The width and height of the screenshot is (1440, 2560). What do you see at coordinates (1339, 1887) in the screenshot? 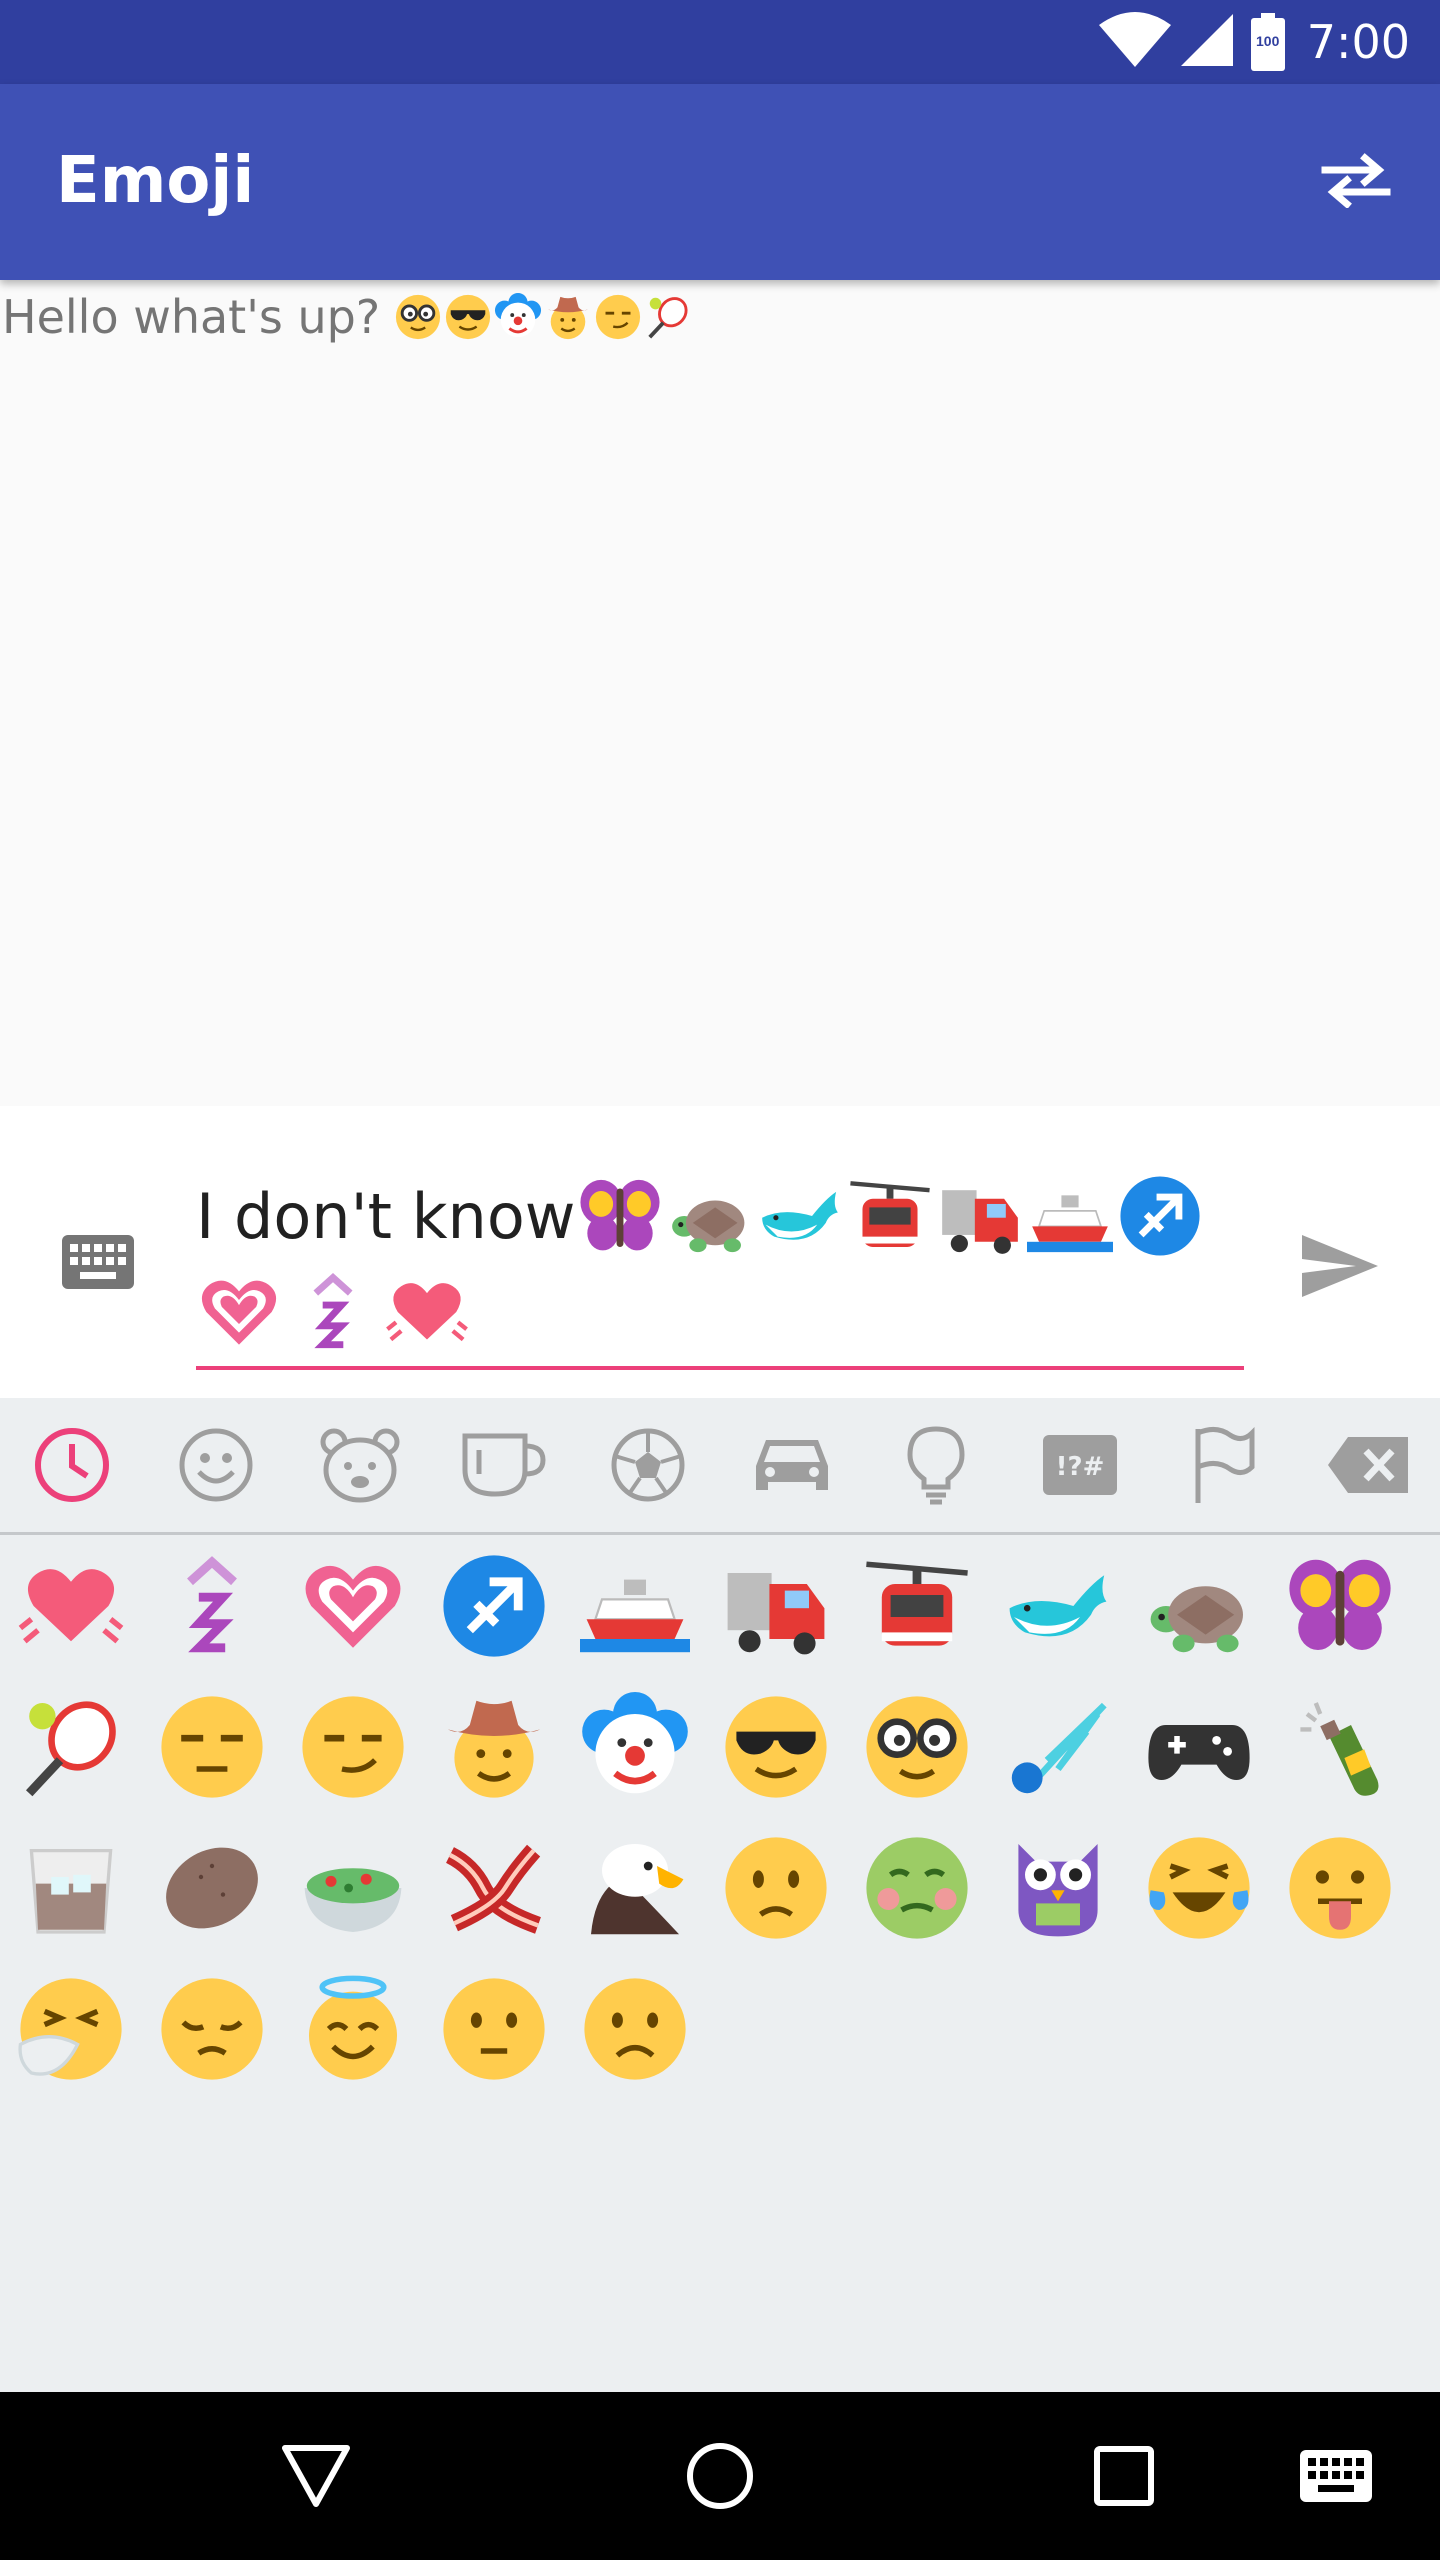
I see `emoji-tongue-face` at bounding box center [1339, 1887].